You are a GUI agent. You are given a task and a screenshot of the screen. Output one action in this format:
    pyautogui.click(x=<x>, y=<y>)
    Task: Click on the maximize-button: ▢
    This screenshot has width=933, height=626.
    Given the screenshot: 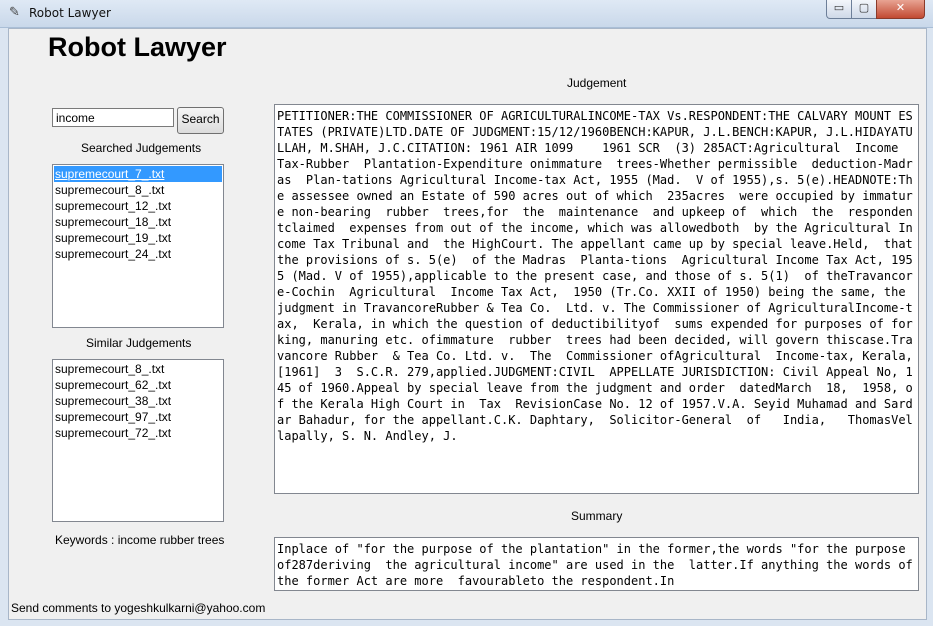 What is the action you would take?
    pyautogui.click(x=864, y=9)
    